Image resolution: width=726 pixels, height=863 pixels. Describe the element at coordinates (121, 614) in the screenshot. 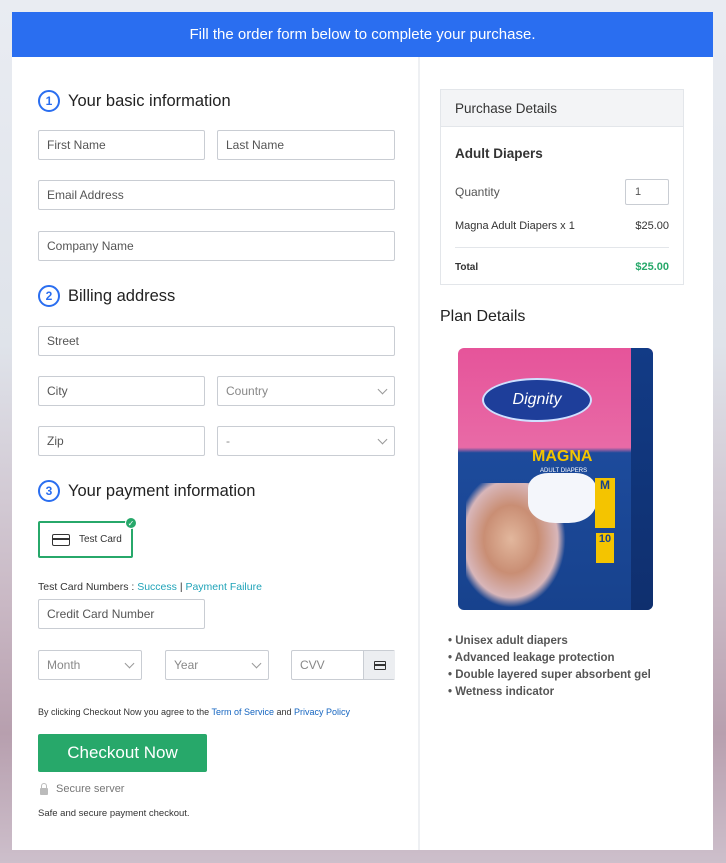

I see `credit-card-number-input: Credit Card Number` at that location.